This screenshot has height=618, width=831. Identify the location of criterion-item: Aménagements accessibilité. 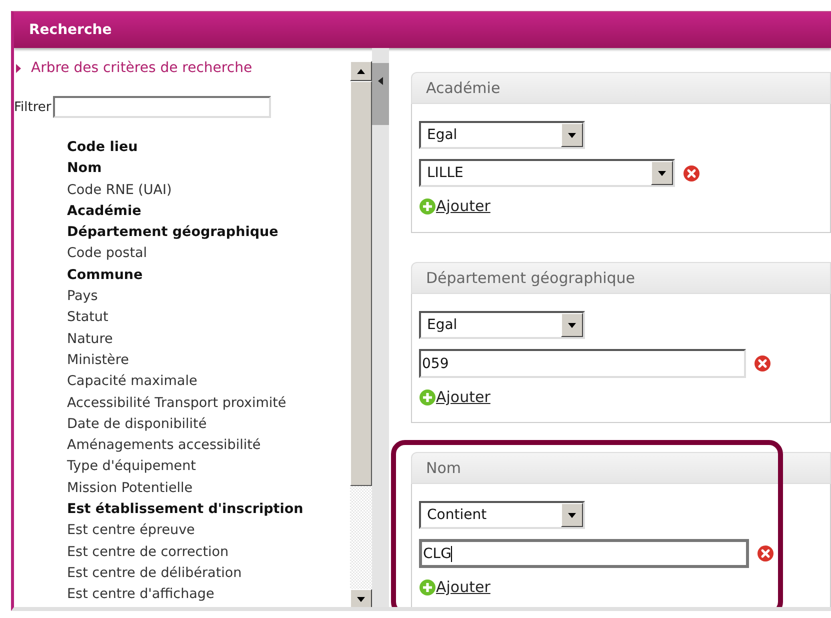
(208, 445).